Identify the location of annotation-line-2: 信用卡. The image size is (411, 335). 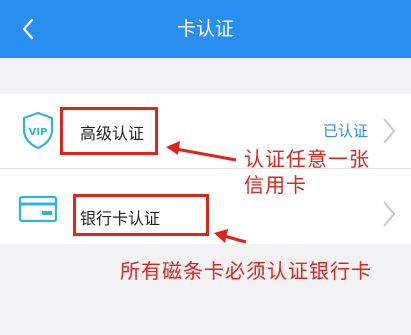
(275, 185).